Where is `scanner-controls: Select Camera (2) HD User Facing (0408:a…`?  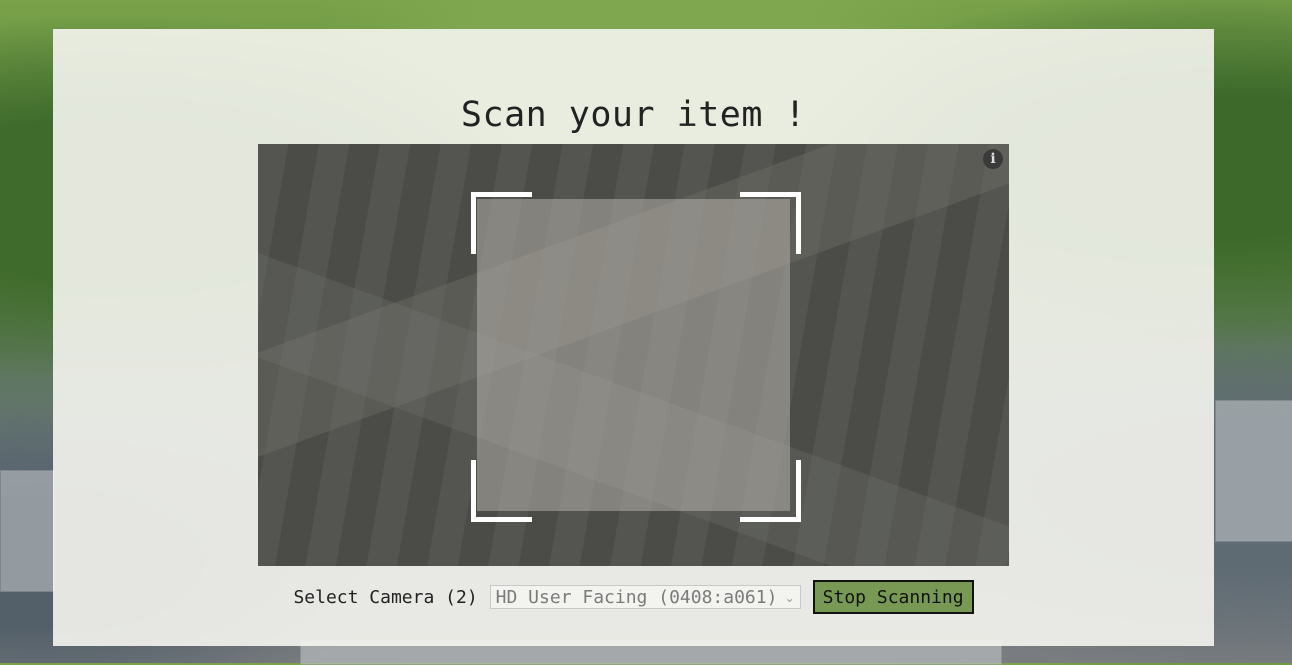 scanner-controls: Select Camera (2) HD User Facing (0408:a… is located at coordinates (633, 597).